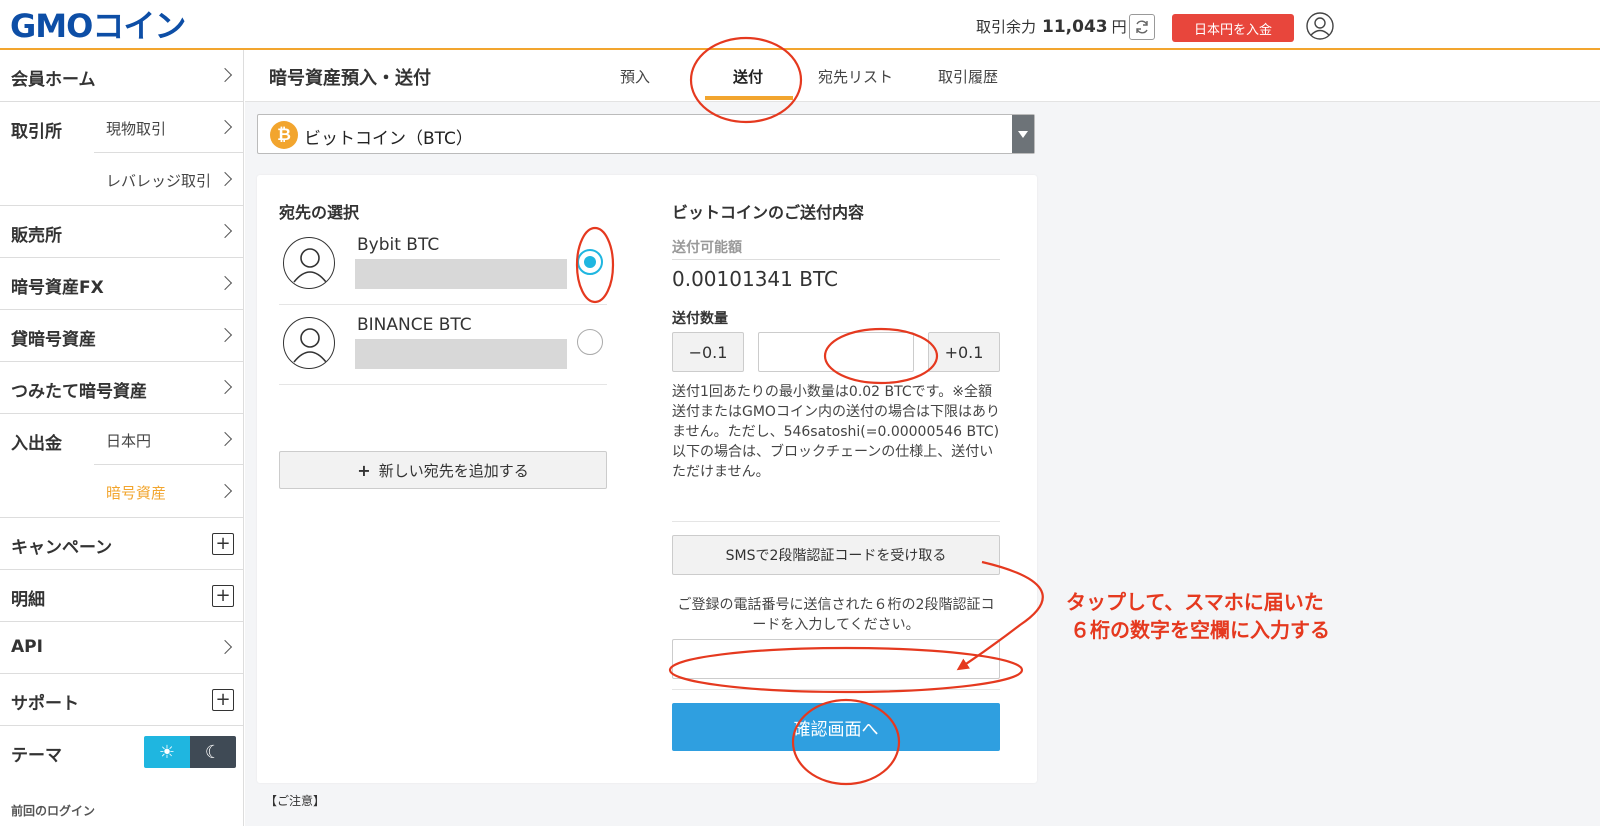 The image size is (1600, 826). I want to click on 2fa-code-description: ご登録の電話番号に送信された６桁の2段階認証コードを入力してください。, so click(836, 615).